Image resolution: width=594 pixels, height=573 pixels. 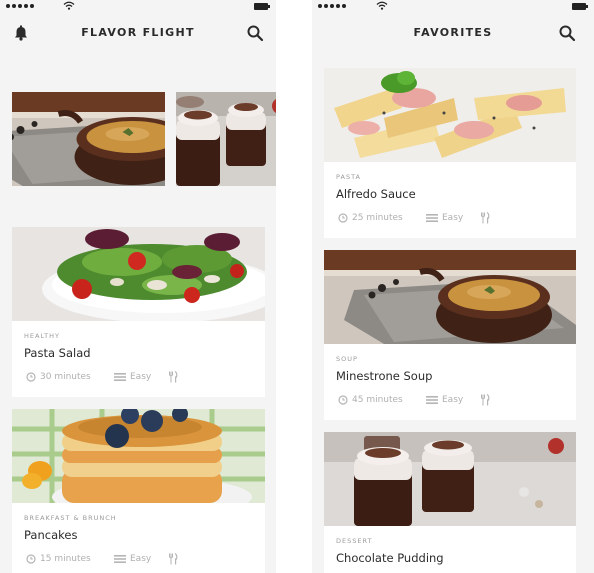 What do you see at coordinates (65, 377) in the screenshot?
I see `cook-time: 30 minutes` at bounding box center [65, 377].